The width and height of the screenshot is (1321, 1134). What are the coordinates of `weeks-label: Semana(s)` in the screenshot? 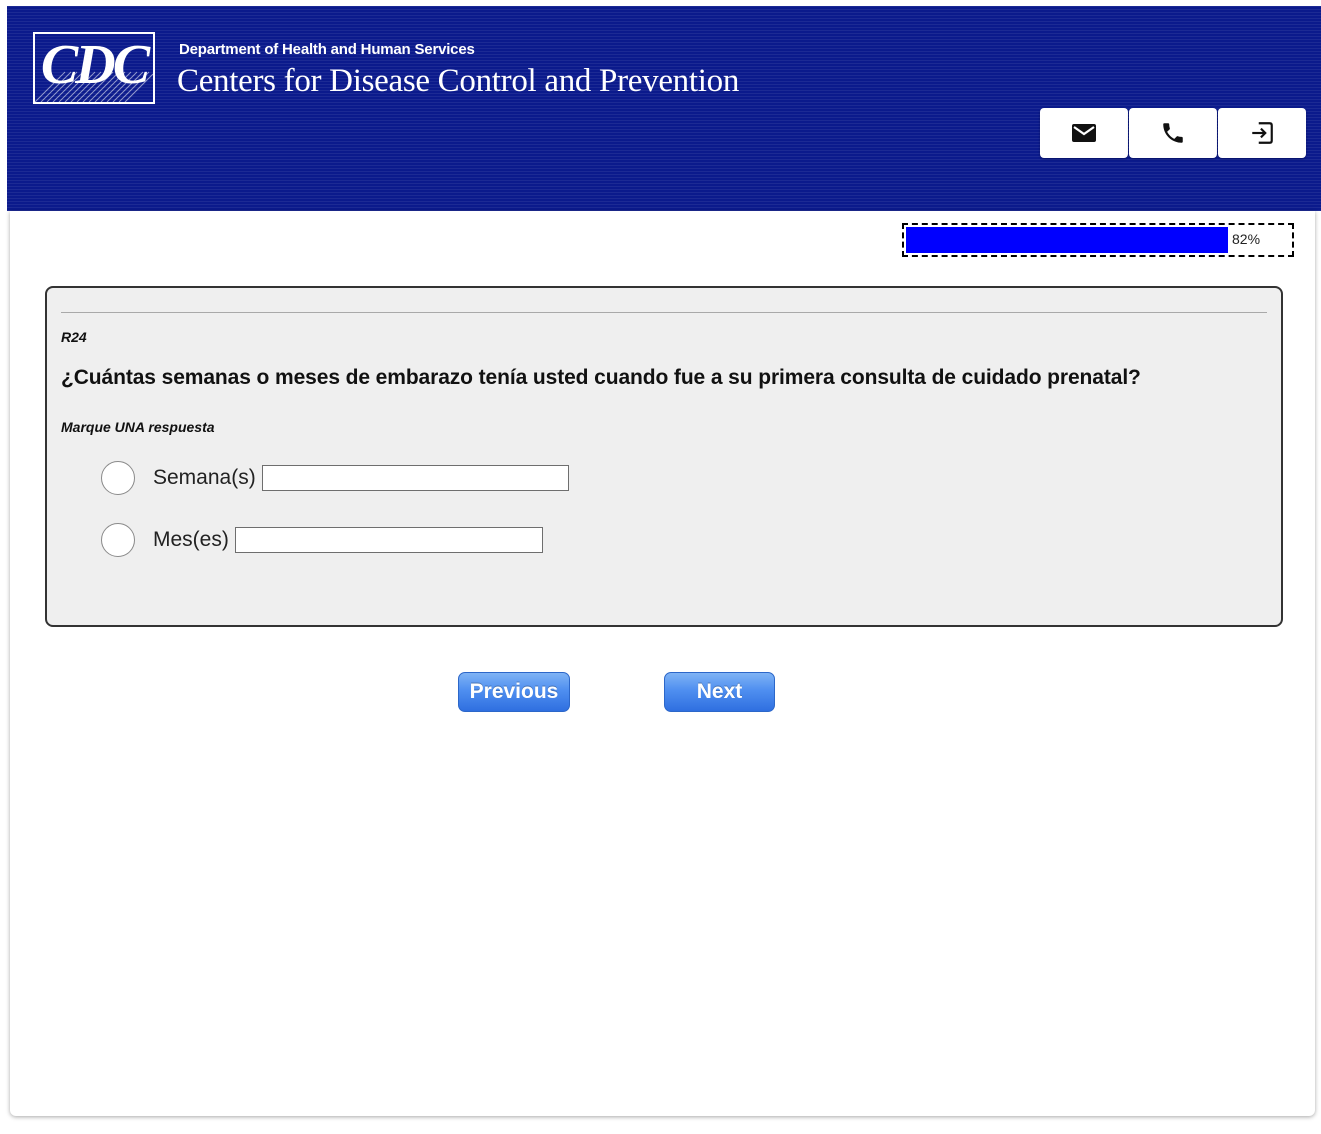 It's located at (204, 477).